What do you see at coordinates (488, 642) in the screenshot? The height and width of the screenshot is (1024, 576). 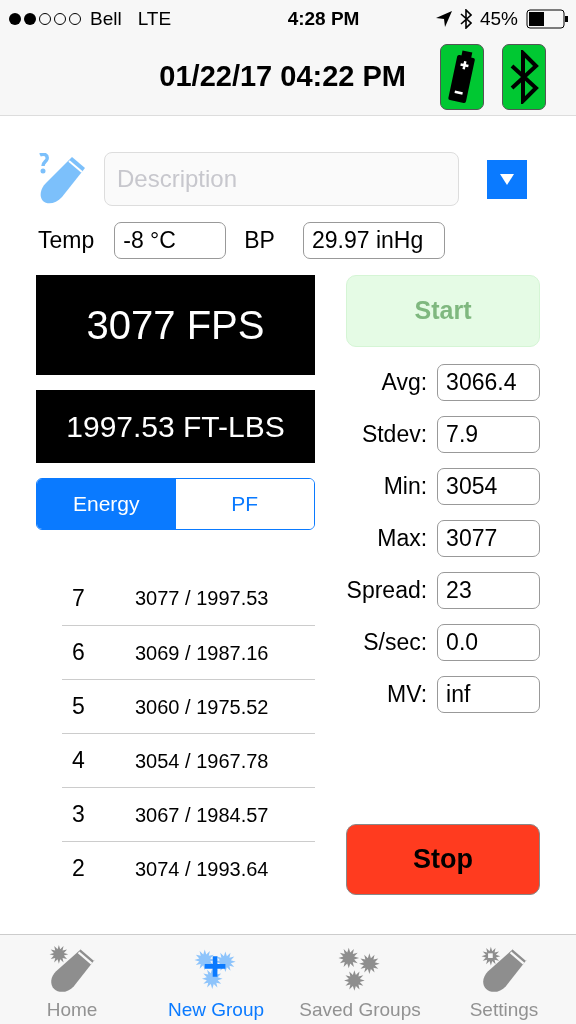 I see `stat-field: 0.0` at bounding box center [488, 642].